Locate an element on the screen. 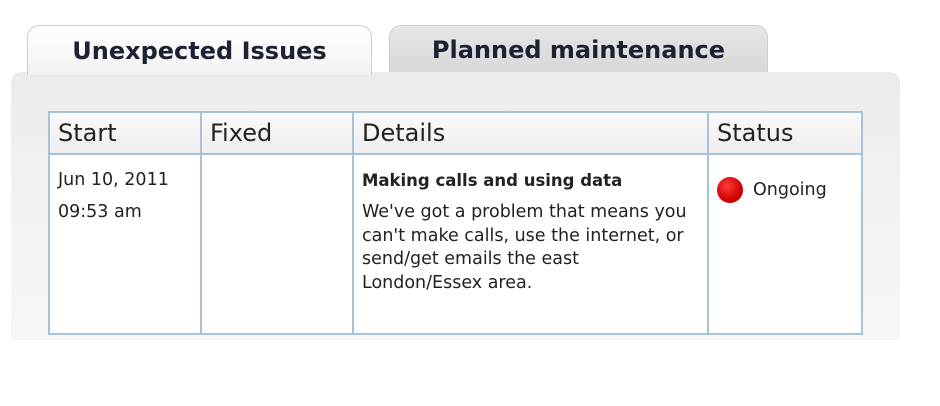  tab-planned-maintenance: Planned maintenance is located at coordinates (578, 49).